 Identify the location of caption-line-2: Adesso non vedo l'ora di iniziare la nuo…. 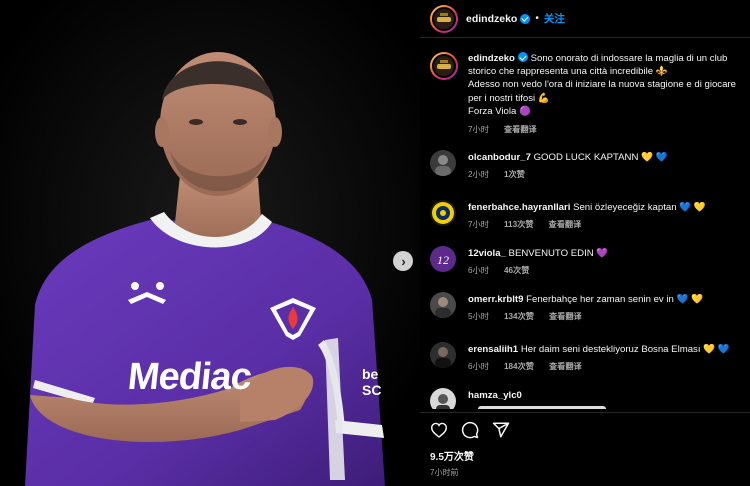
(602, 91).